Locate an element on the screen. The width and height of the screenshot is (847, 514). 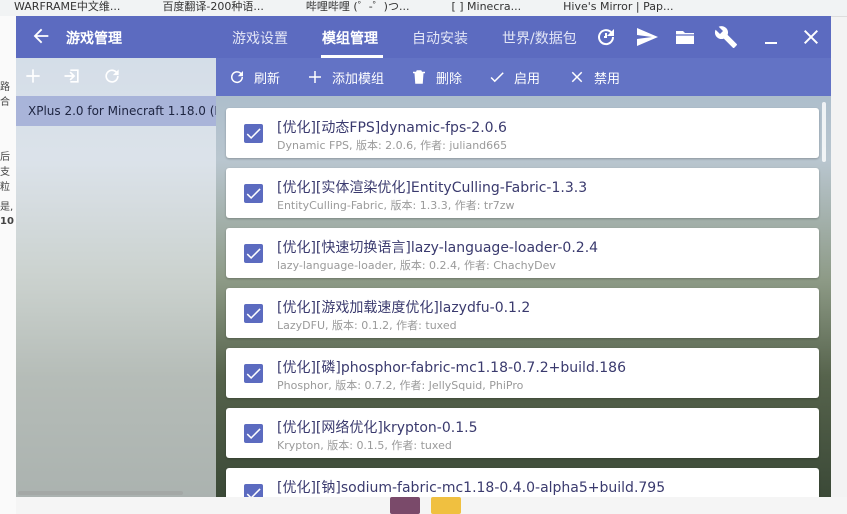
background-page-bottom is located at coordinates (431, 505).